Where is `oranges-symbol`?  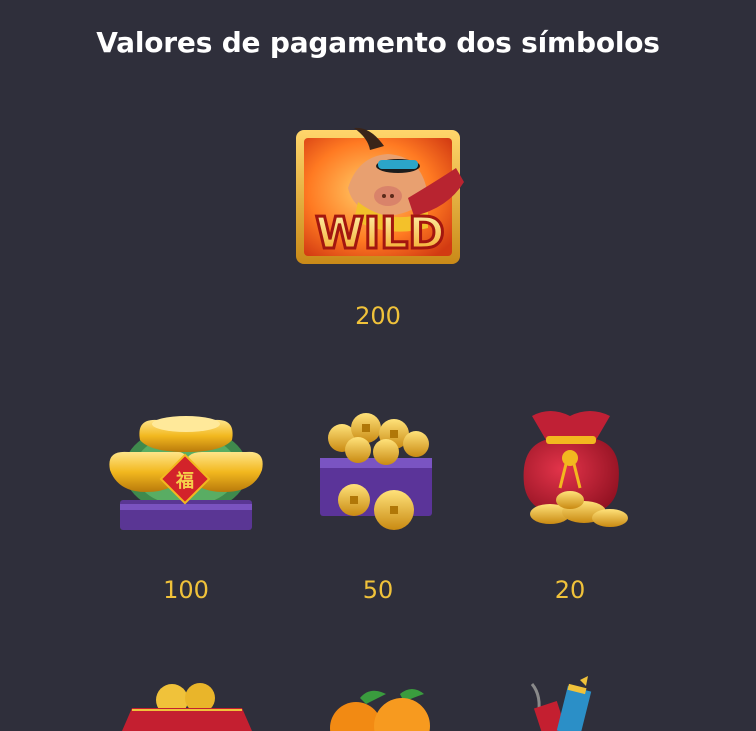 oranges-symbol is located at coordinates (381, 708).